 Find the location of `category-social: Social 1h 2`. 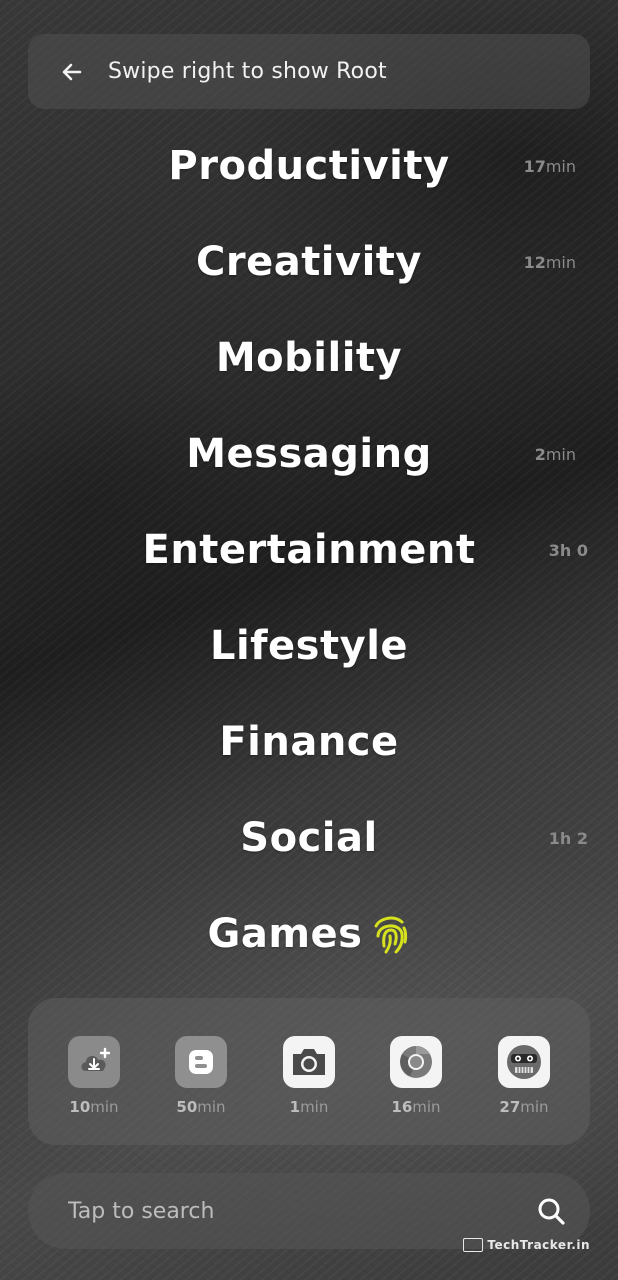

category-social: Social 1h 2 is located at coordinates (309, 838).